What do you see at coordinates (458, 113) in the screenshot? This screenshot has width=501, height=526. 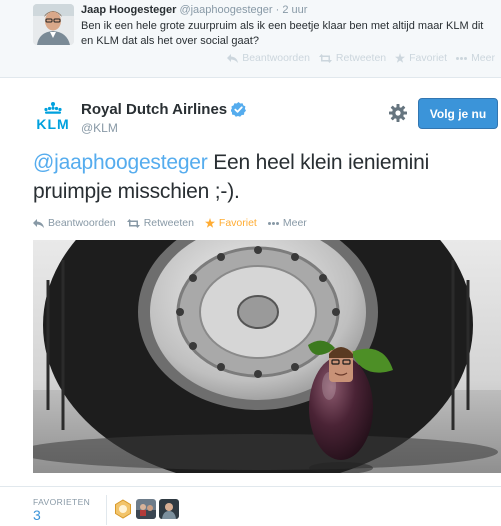 I see `follow-button: Volg je nu` at bounding box center [458, 113].